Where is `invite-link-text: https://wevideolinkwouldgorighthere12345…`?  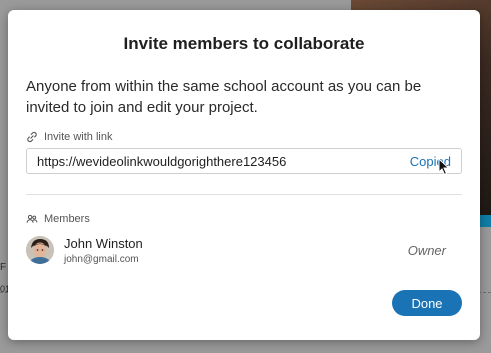
invite-link-text: https://wevideolinkwouldgorighthere12345… is located at coordinates (223, 161).